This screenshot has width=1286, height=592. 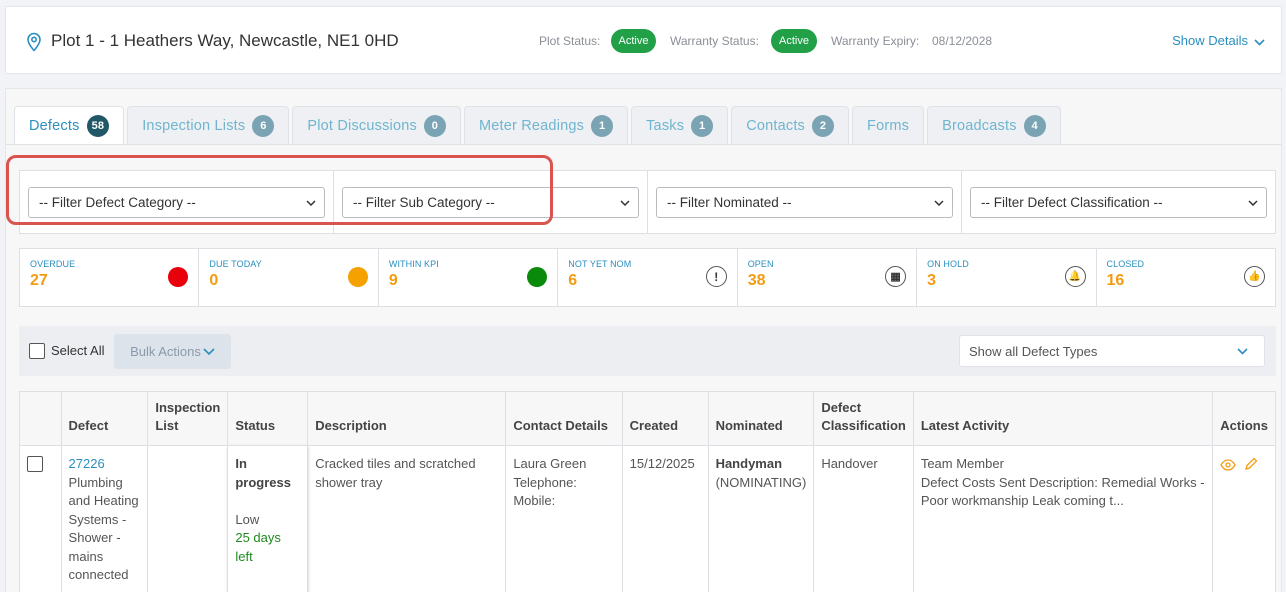 I want to click on select-all-label: Select All, so click(x=78, y=350).